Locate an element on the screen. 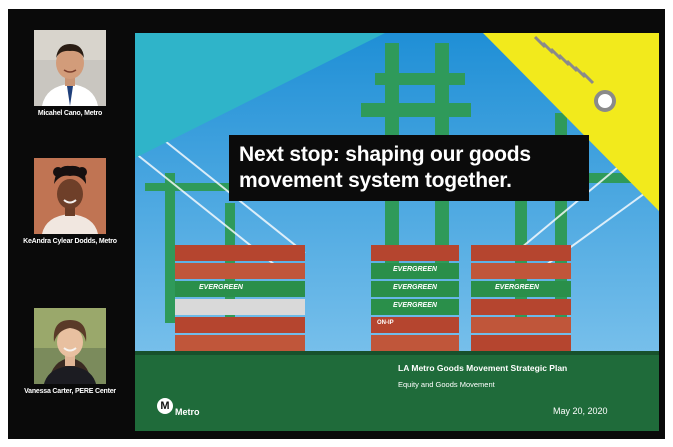  metro-logo-icon: M is located at coordinates (165, 406).